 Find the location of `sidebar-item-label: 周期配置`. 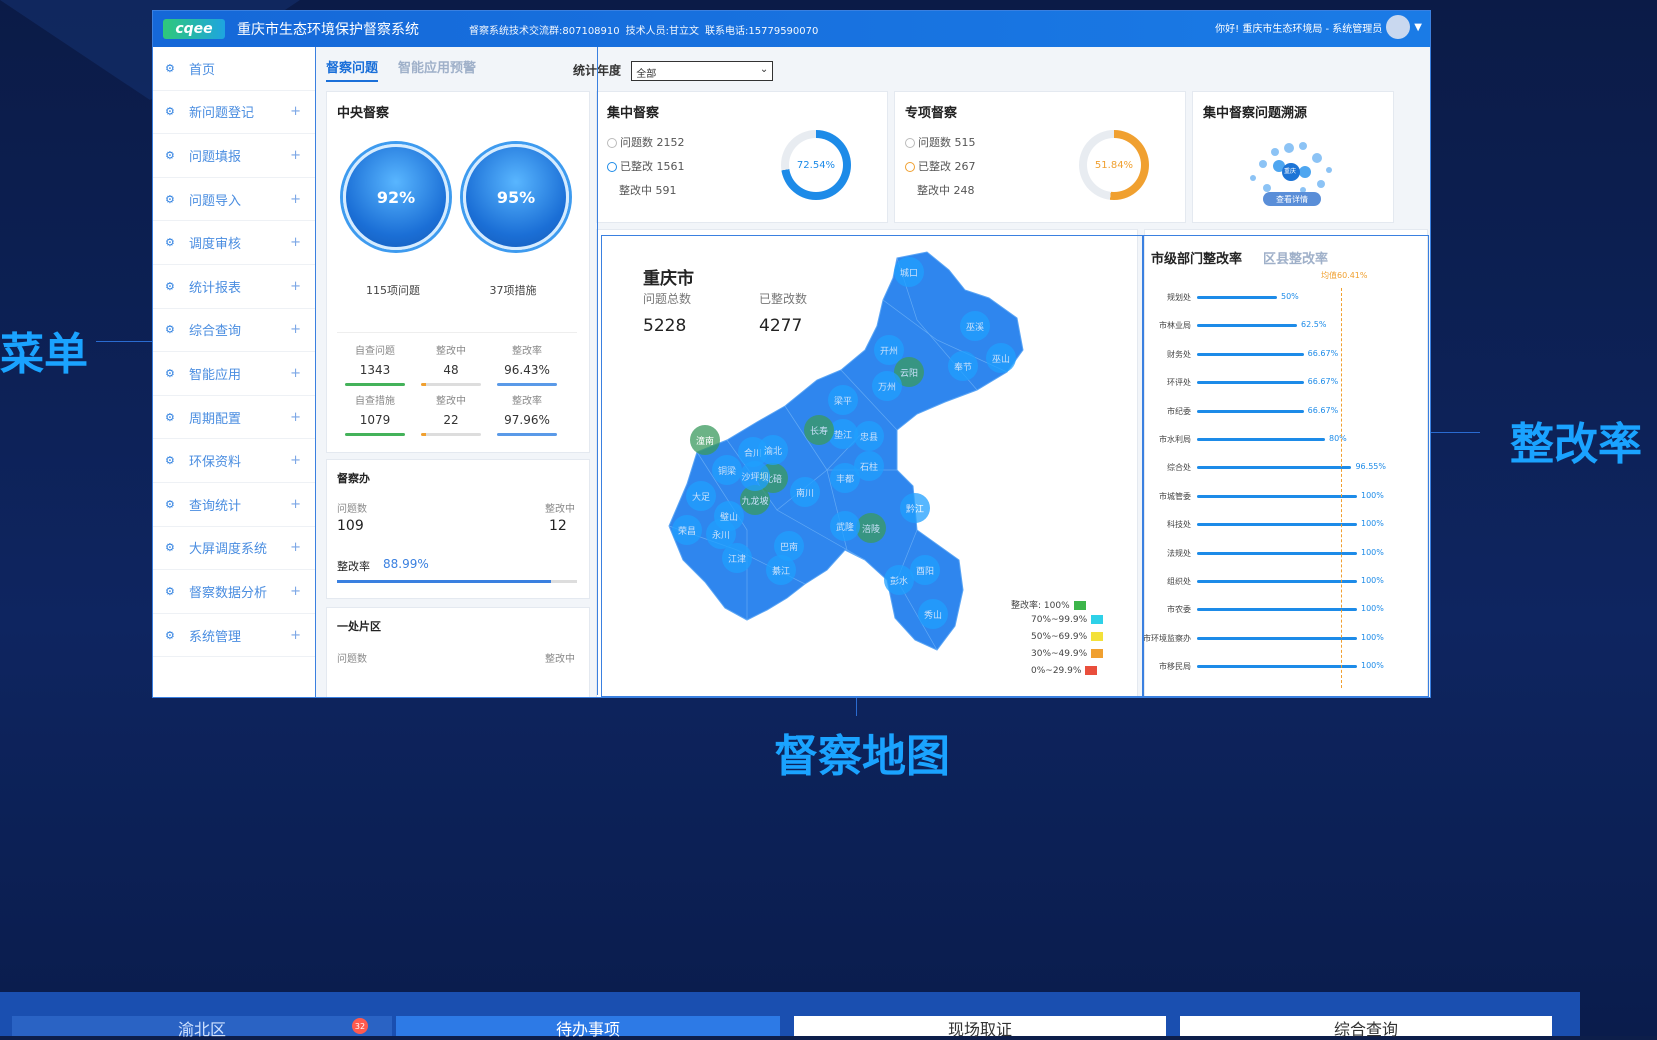

sidebar-item-label: 周期配置 is located at coordinates (215, 419).